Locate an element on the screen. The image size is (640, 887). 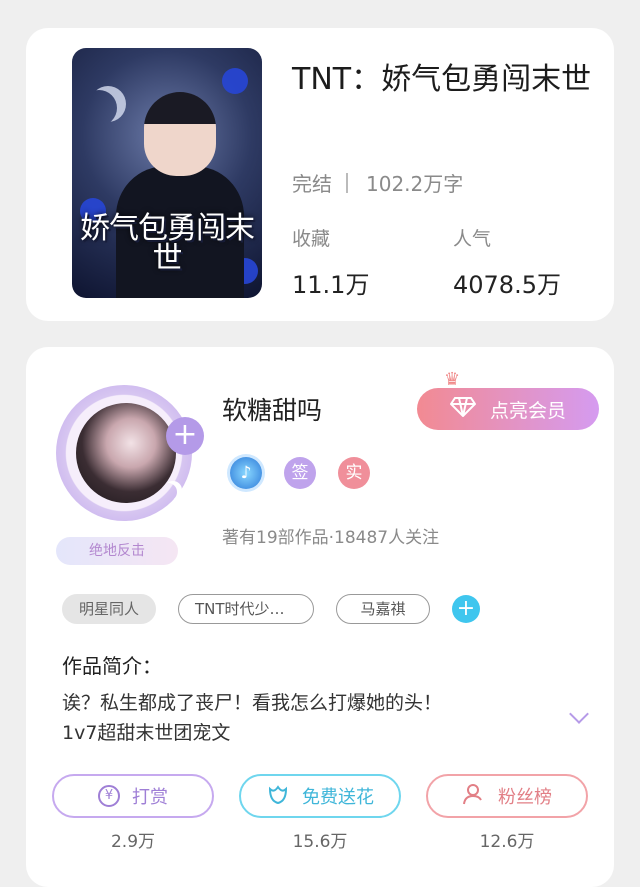
popularity-value: 4078.5万 is located at coordinates (507, 285).